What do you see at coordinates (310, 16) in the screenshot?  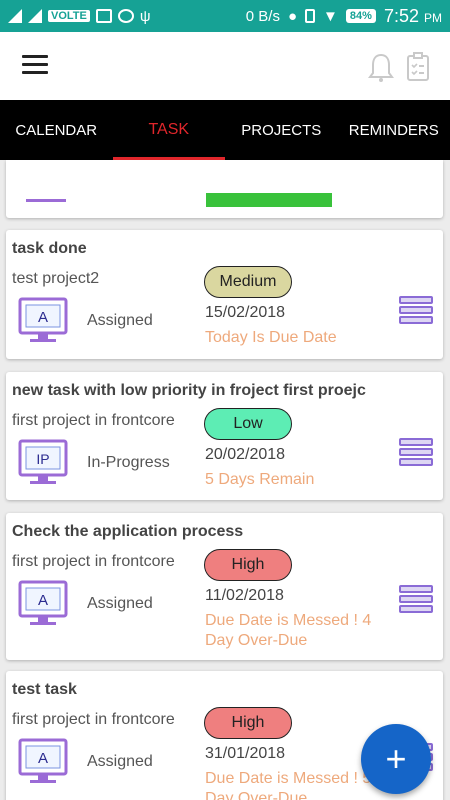 I see `vibrate-icon` at bounding box center [310, 16].